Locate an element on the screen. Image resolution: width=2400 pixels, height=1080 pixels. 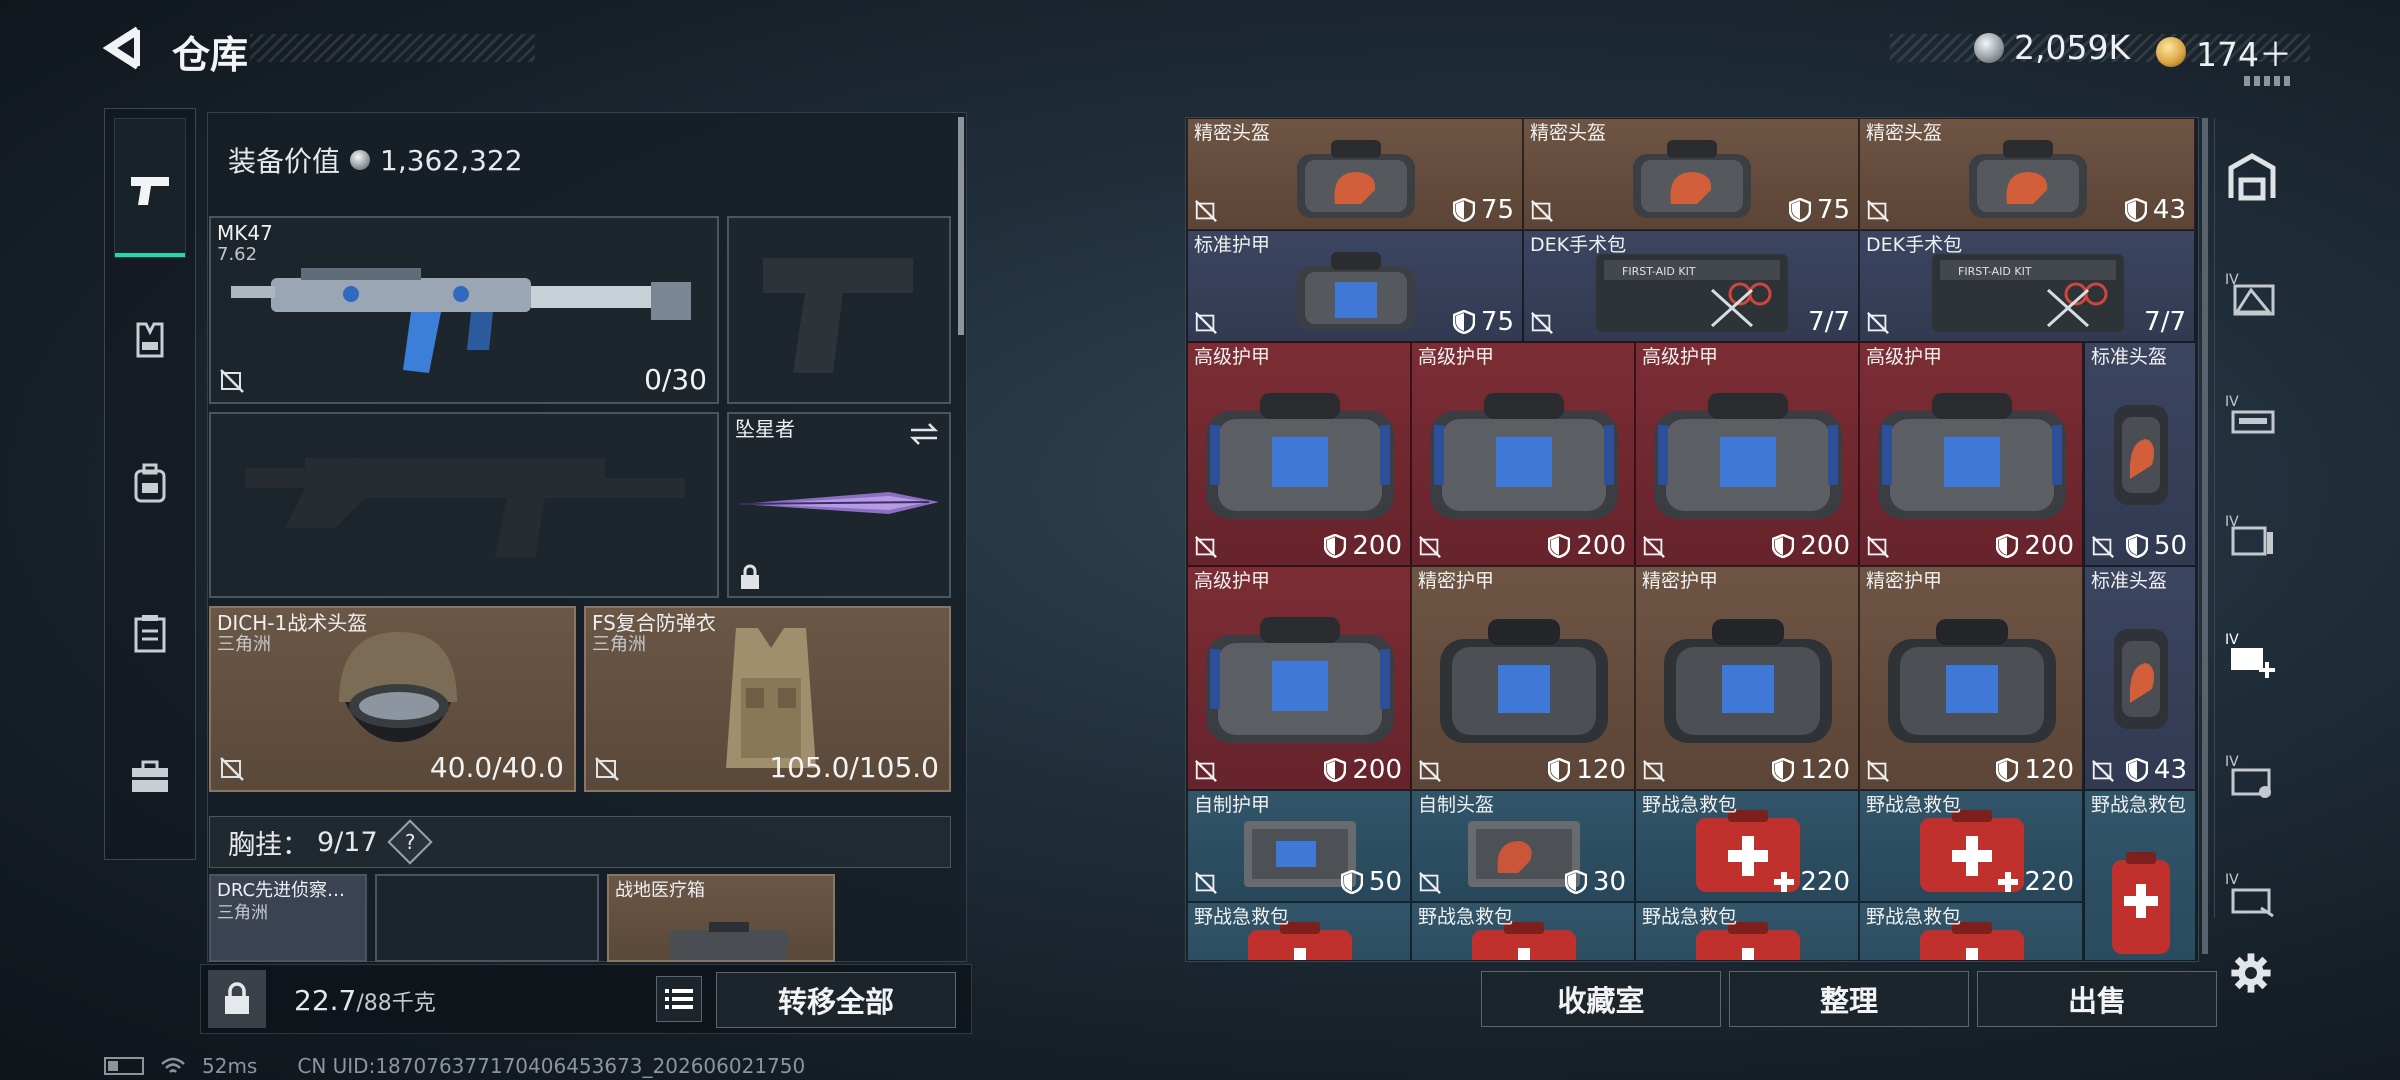
storage-item: 标准头盔 43 is located at coordinates (2140, 678).